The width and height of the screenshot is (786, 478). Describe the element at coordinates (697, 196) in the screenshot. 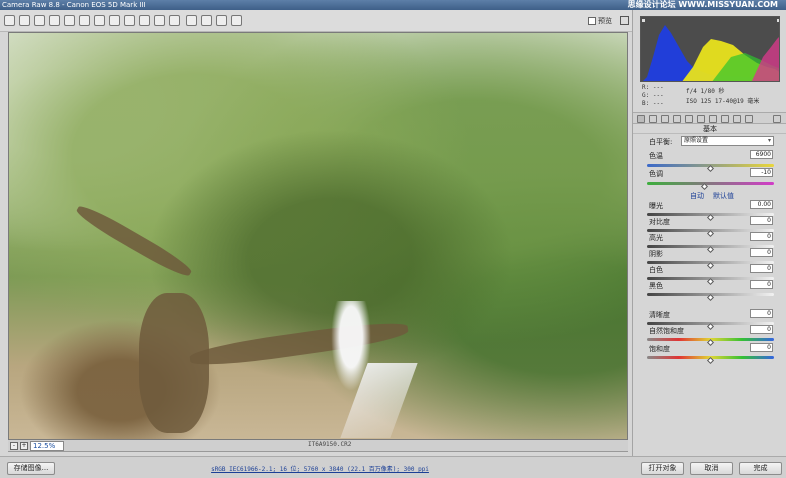

I see `auto-link: 自动` at that location.